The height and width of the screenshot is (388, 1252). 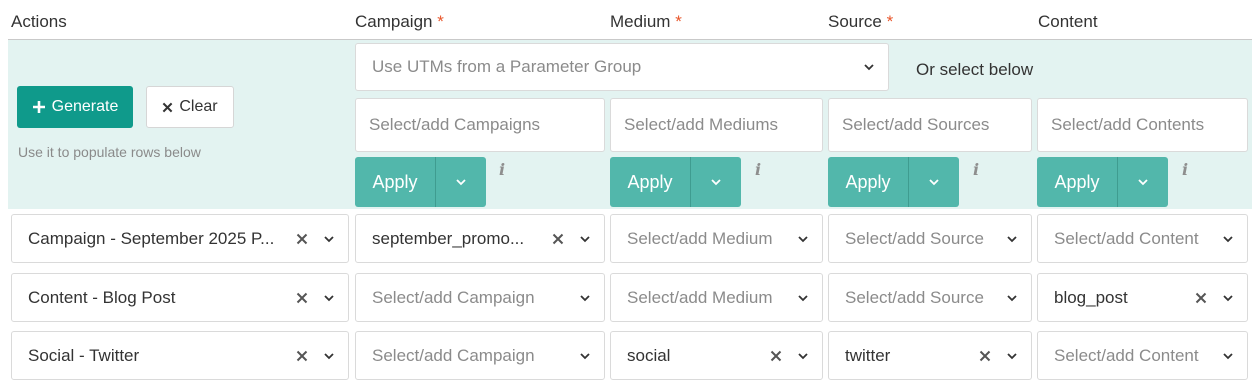 I want to click on medium-apply-dropdown, so click(x=716, y=182).